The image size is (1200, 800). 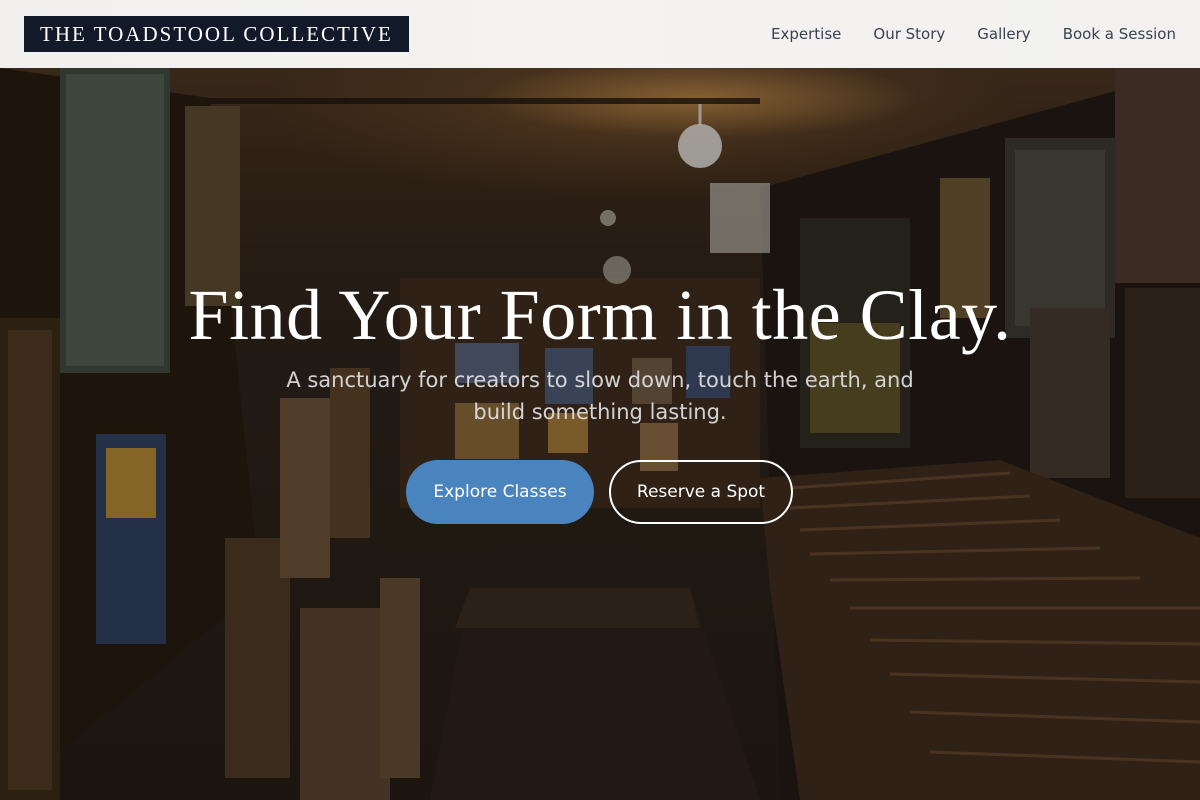 I want to click on nav-link-our-story: Our Story, so click(x=909, y=34).